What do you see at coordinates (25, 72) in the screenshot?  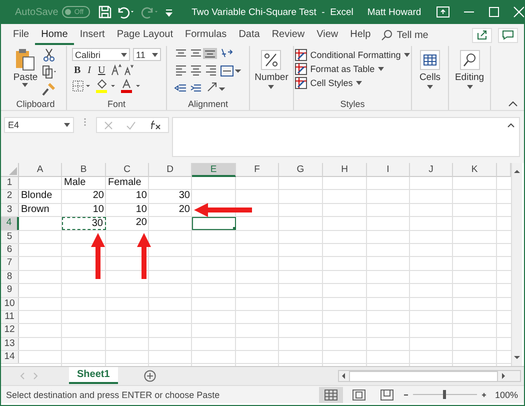 I see `paste-button: Paste` at bounding box center [25, 72].